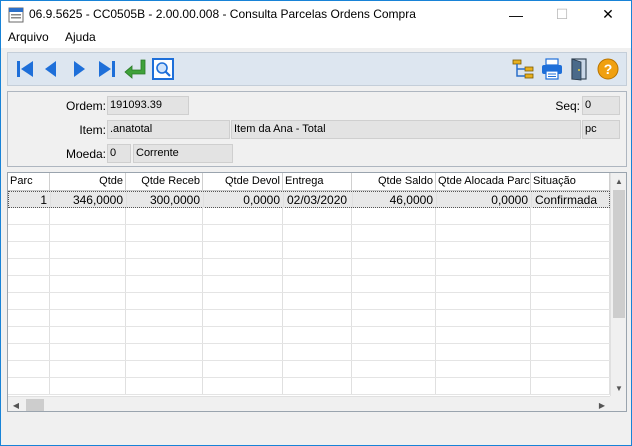 The image size is (632, 446). What do you see at coordinates (165, 200) in the screenshot?
I see `cell-qtde-receb: 300,0000` at bounding box center [165, 200].